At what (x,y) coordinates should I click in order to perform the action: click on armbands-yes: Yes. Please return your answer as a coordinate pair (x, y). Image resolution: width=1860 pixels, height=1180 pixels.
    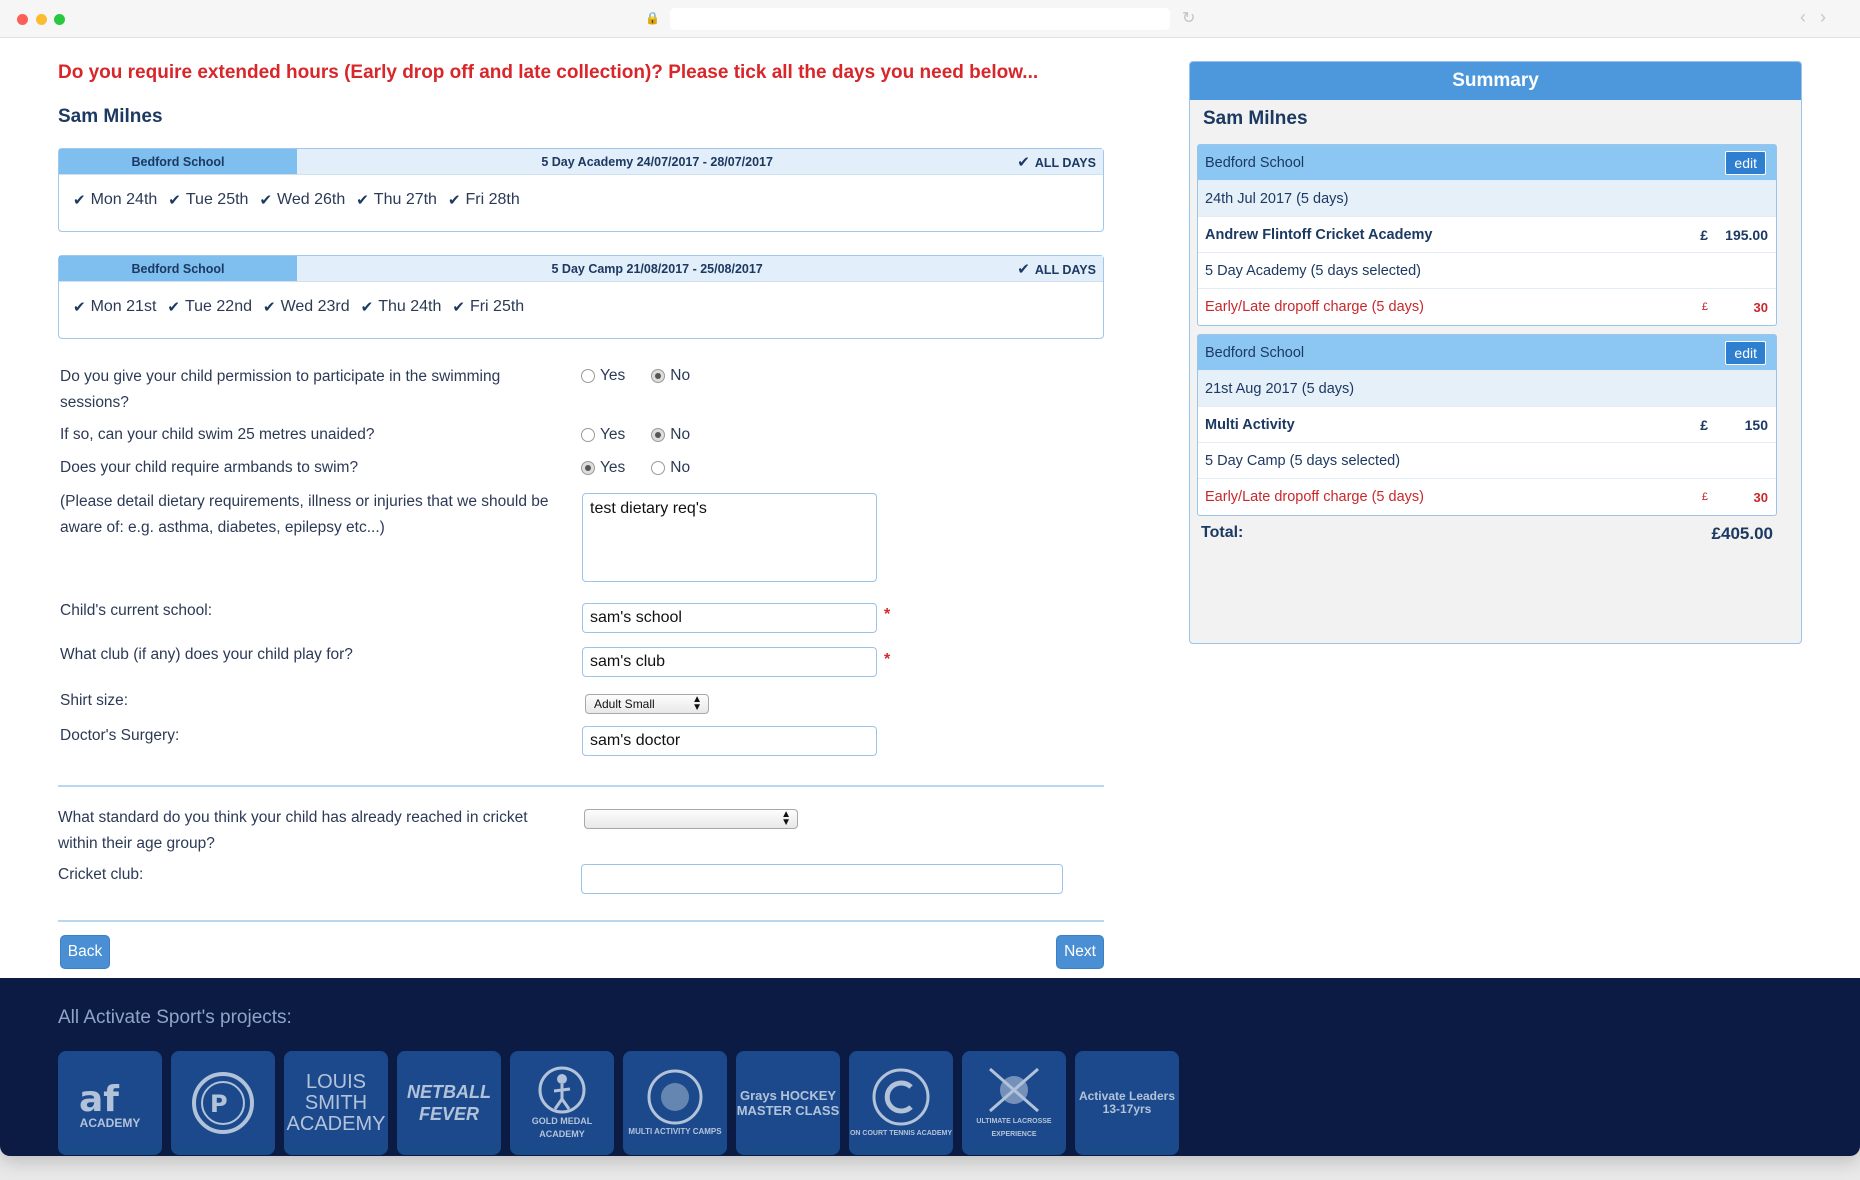
    Looking at the image, I should click on (603, 468).